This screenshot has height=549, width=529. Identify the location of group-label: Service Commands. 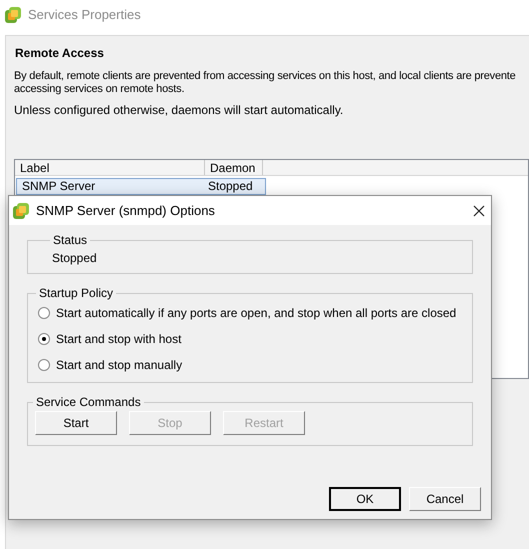
(88, 402).